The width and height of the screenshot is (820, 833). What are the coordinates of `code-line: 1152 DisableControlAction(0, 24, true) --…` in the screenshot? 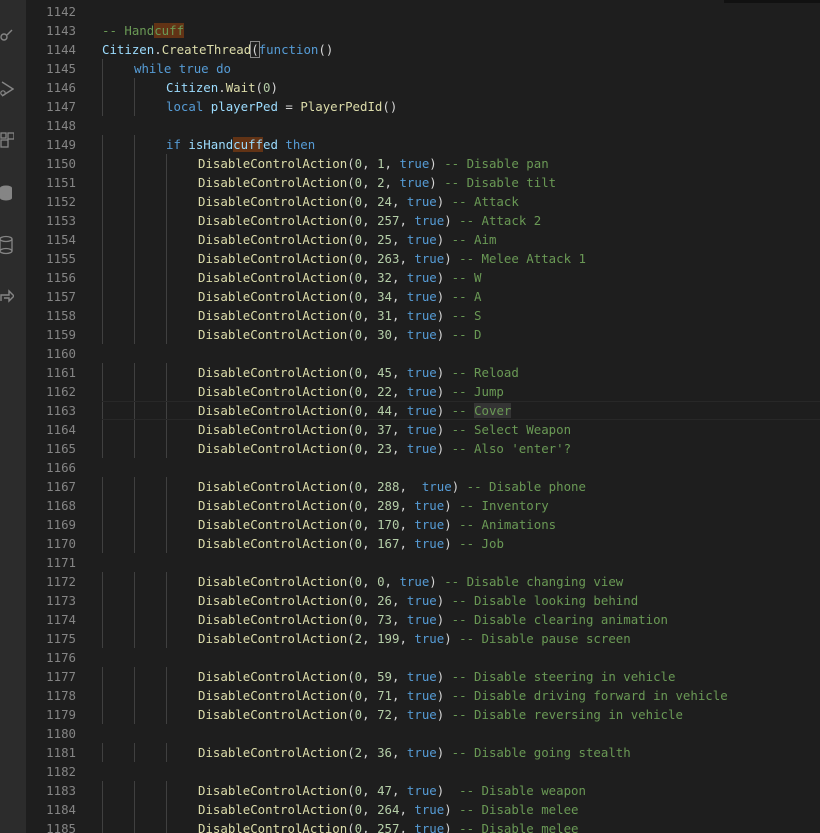 It's located at (423, 201).